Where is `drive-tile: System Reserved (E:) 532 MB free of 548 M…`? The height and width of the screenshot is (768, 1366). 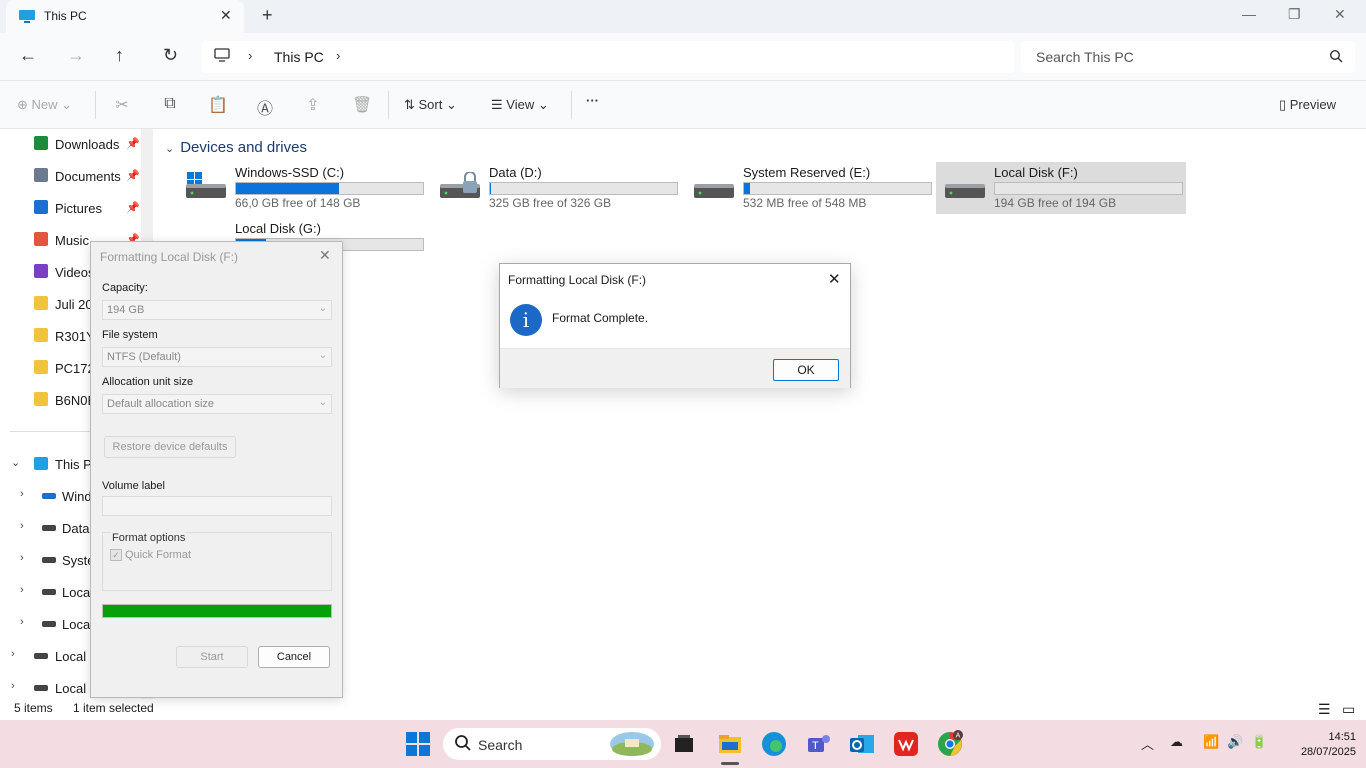 drive-tile: System Reserved (E:) 532 MB free of 548 M… is located at coordinates (810, 188).